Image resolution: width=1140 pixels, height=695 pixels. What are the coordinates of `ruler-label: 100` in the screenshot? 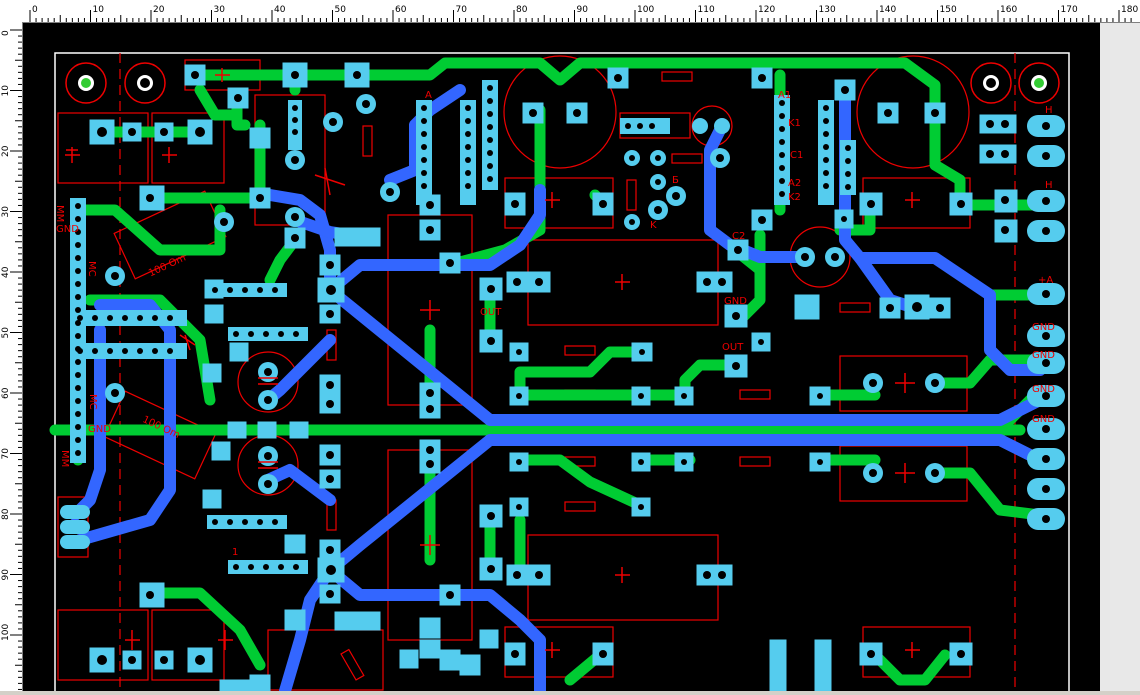 It's located at (645, 10).